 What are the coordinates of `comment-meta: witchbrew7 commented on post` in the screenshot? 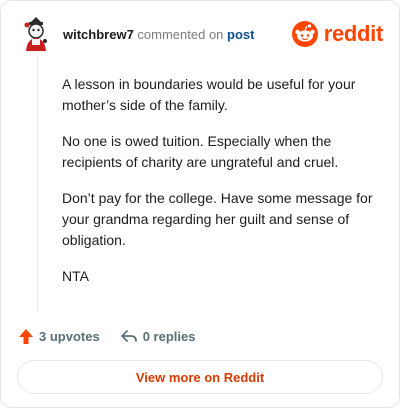 It's located at (159, 35).